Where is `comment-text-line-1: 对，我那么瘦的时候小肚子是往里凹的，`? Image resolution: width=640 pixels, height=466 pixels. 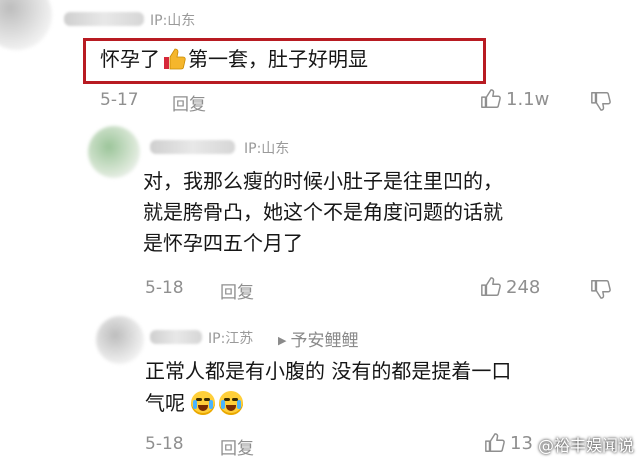 comment-text-line-1: 对，我那么瘦的时候小肚子是往里凹的， is located at coordinates (323, 181).